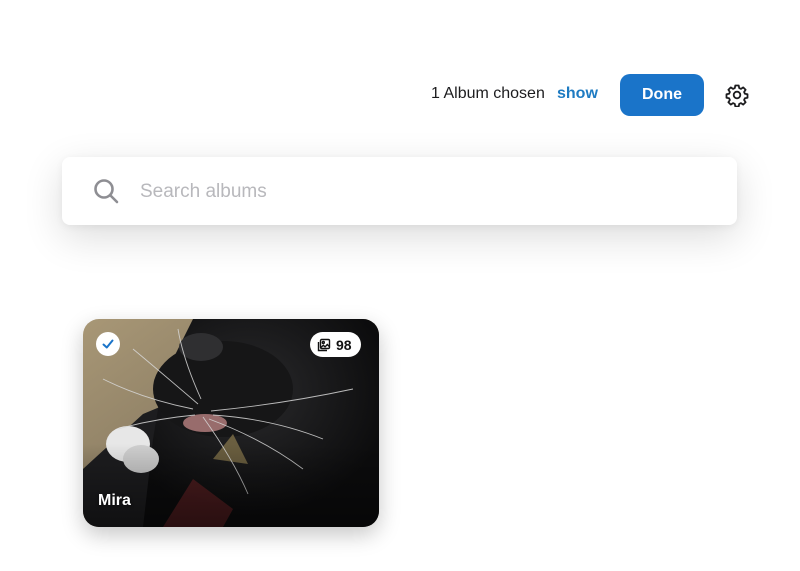 This screenshot has width=800, height=571. What do you see at coordinates (324, 344) in the screenshot?
I see `photos-icon` at bounding box center [324, 344].